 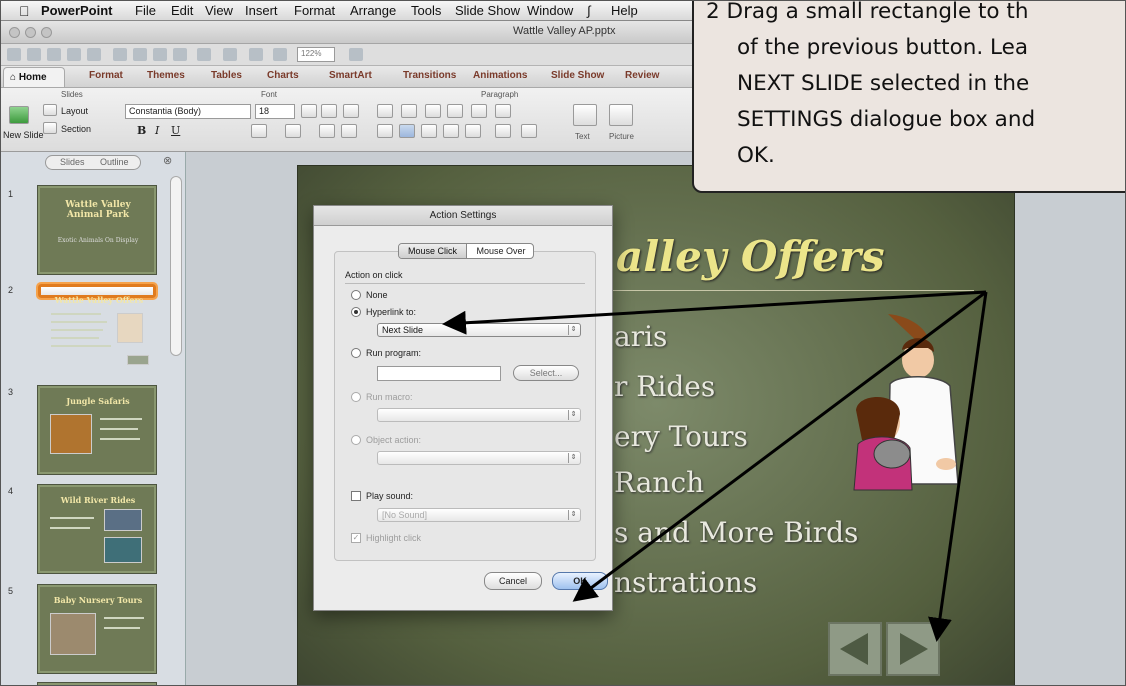 What do you see at coordinates (958, 466) in the screenshot?
I see `arrow-to-next-button` at bounding box center [958, 466].